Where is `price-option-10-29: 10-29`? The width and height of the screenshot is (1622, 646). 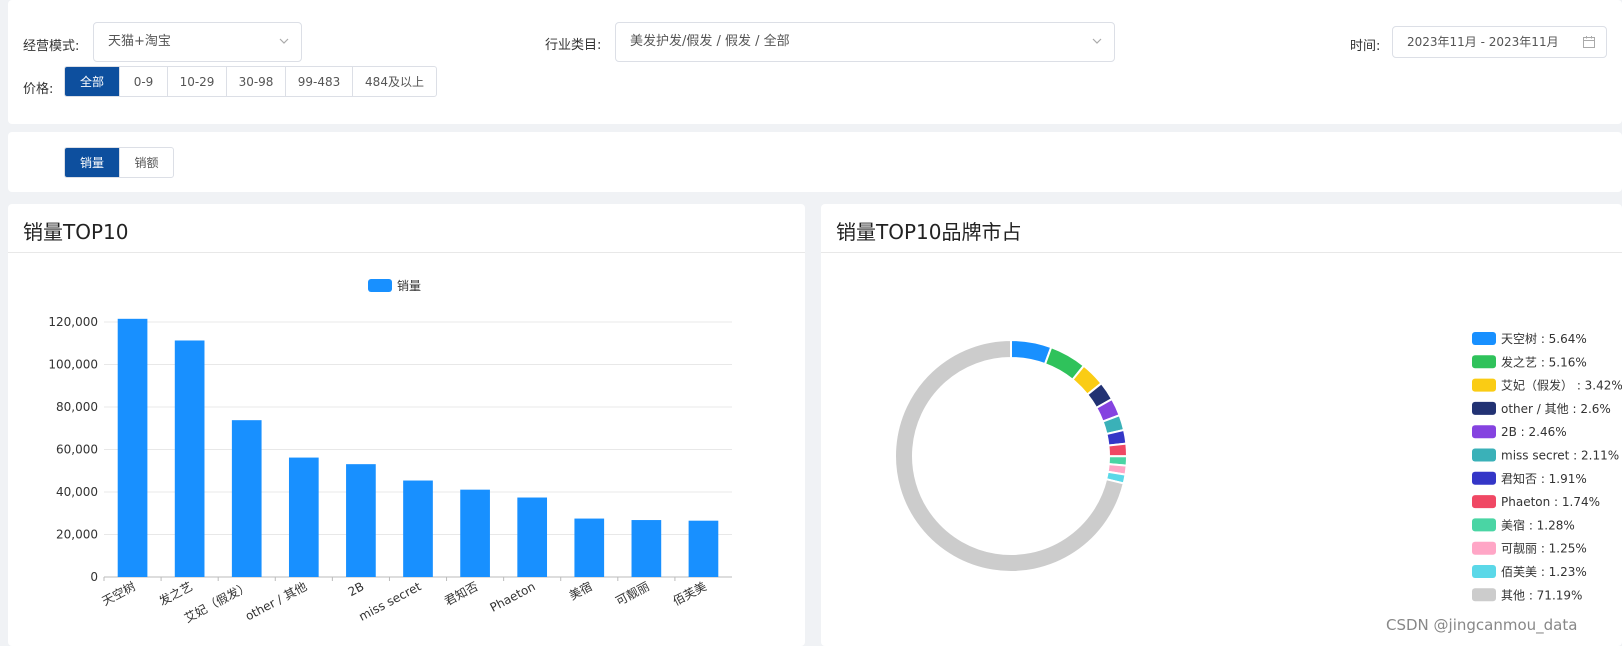 price-option-10-29: 10-29 is located at coordinates (196, 81).